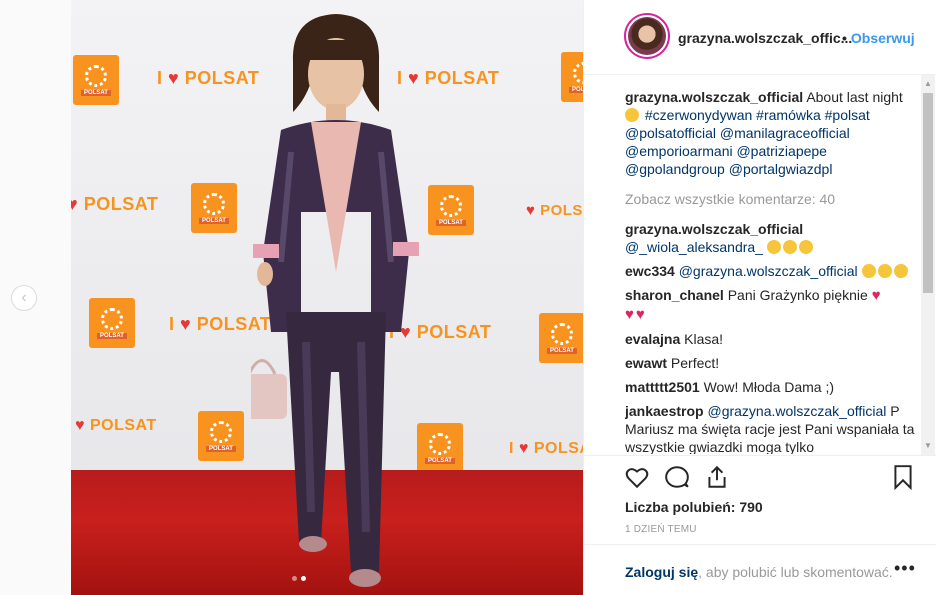  What do you see at coordinates (674, 295) in the screenshot?
I see `comment-username: sharon_chanel` at bounding box center [674, 295].